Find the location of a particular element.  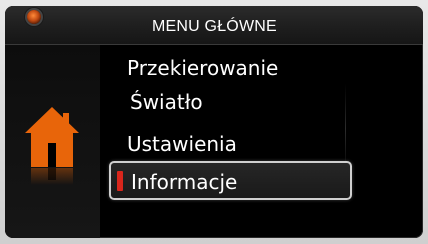

menu-item-ustawienia: Ustawienia is located at coordinates (182, 144).